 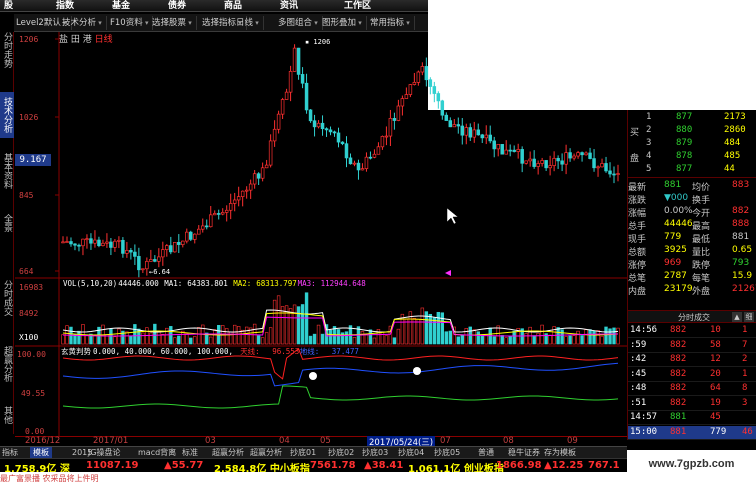 What do you see at coordinates (7, 115) in the screenshot?
I see `left-tab: 技术分析` at bounding box center [7, 115].